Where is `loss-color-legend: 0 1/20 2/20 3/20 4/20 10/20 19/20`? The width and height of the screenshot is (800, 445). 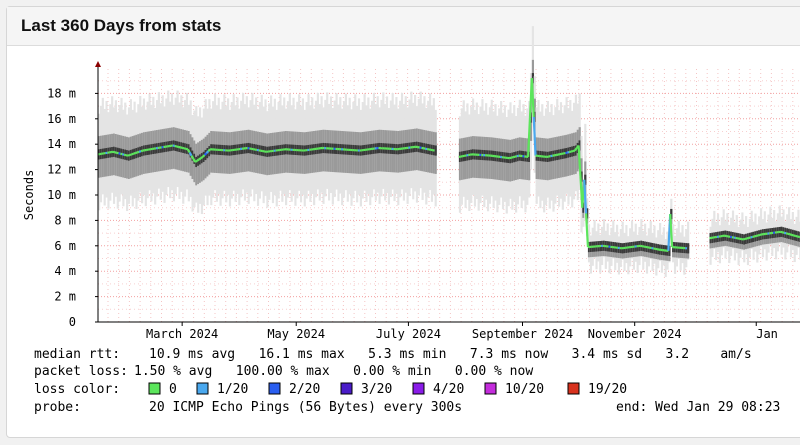
loss-color-legend: 0 1/20 2/20 3/20 4/20 10/20 19/20 is located at coordinates (387, 389).